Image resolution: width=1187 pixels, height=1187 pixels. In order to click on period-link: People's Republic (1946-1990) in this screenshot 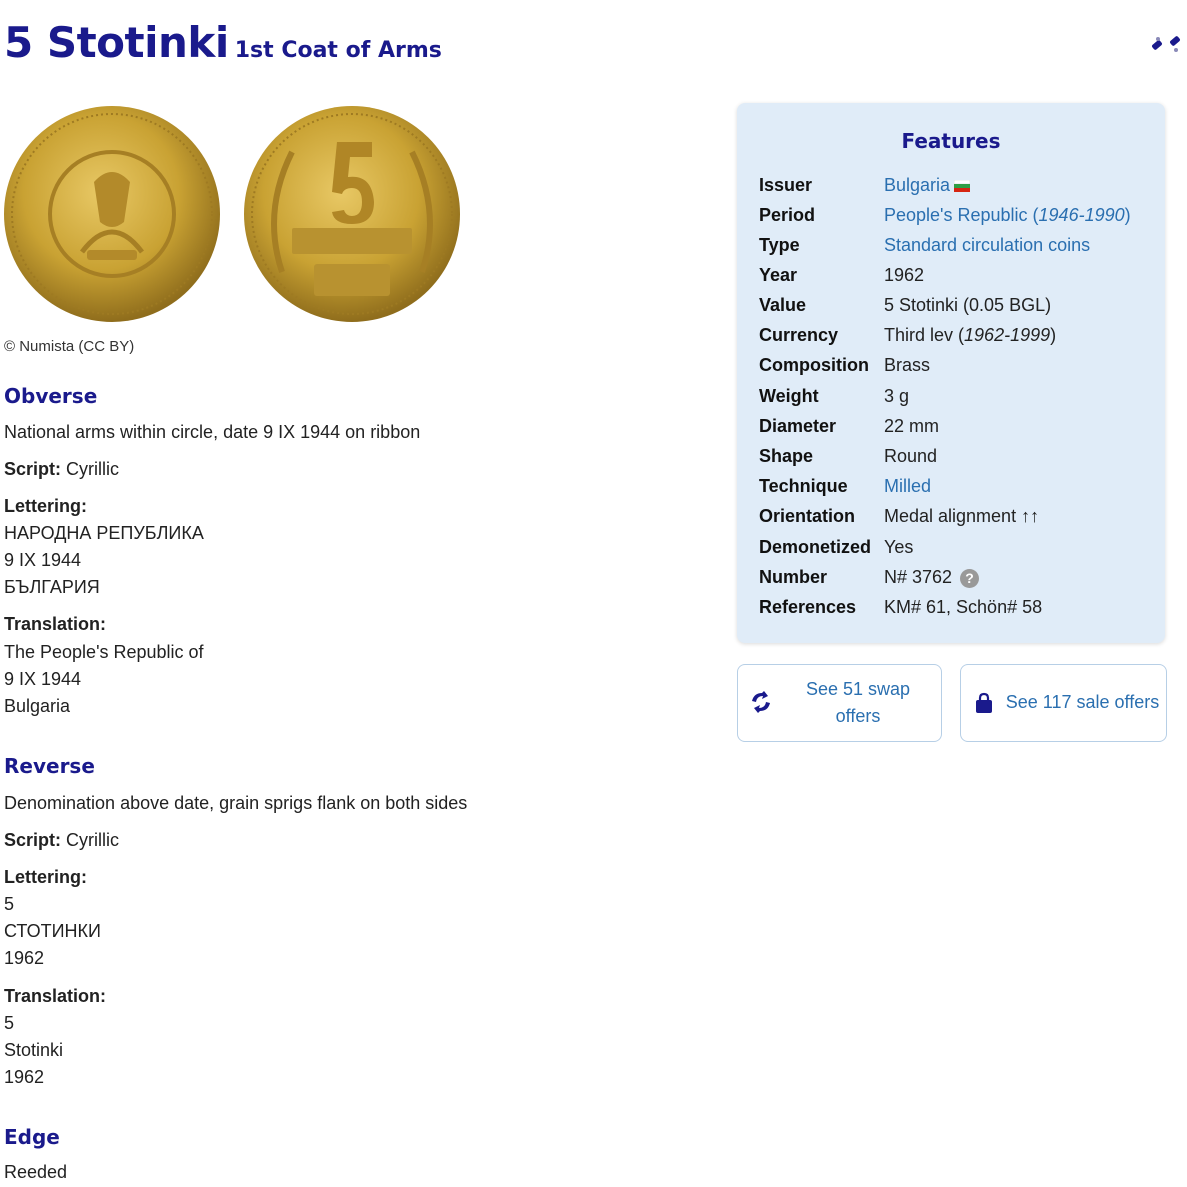, I will do `click(1007, 215)`.